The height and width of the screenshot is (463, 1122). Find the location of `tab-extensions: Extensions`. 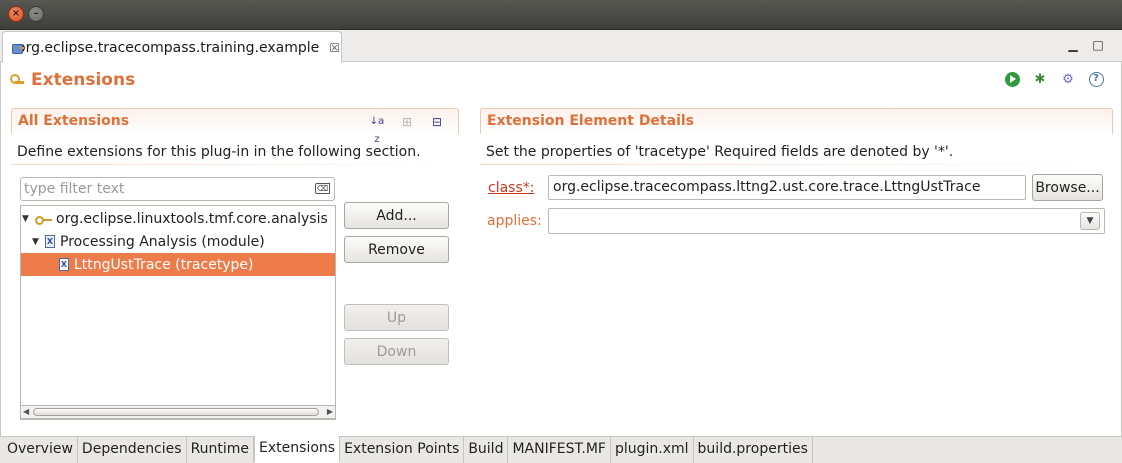

tab-extensions: Extensions is located at coordinates (297, 449).